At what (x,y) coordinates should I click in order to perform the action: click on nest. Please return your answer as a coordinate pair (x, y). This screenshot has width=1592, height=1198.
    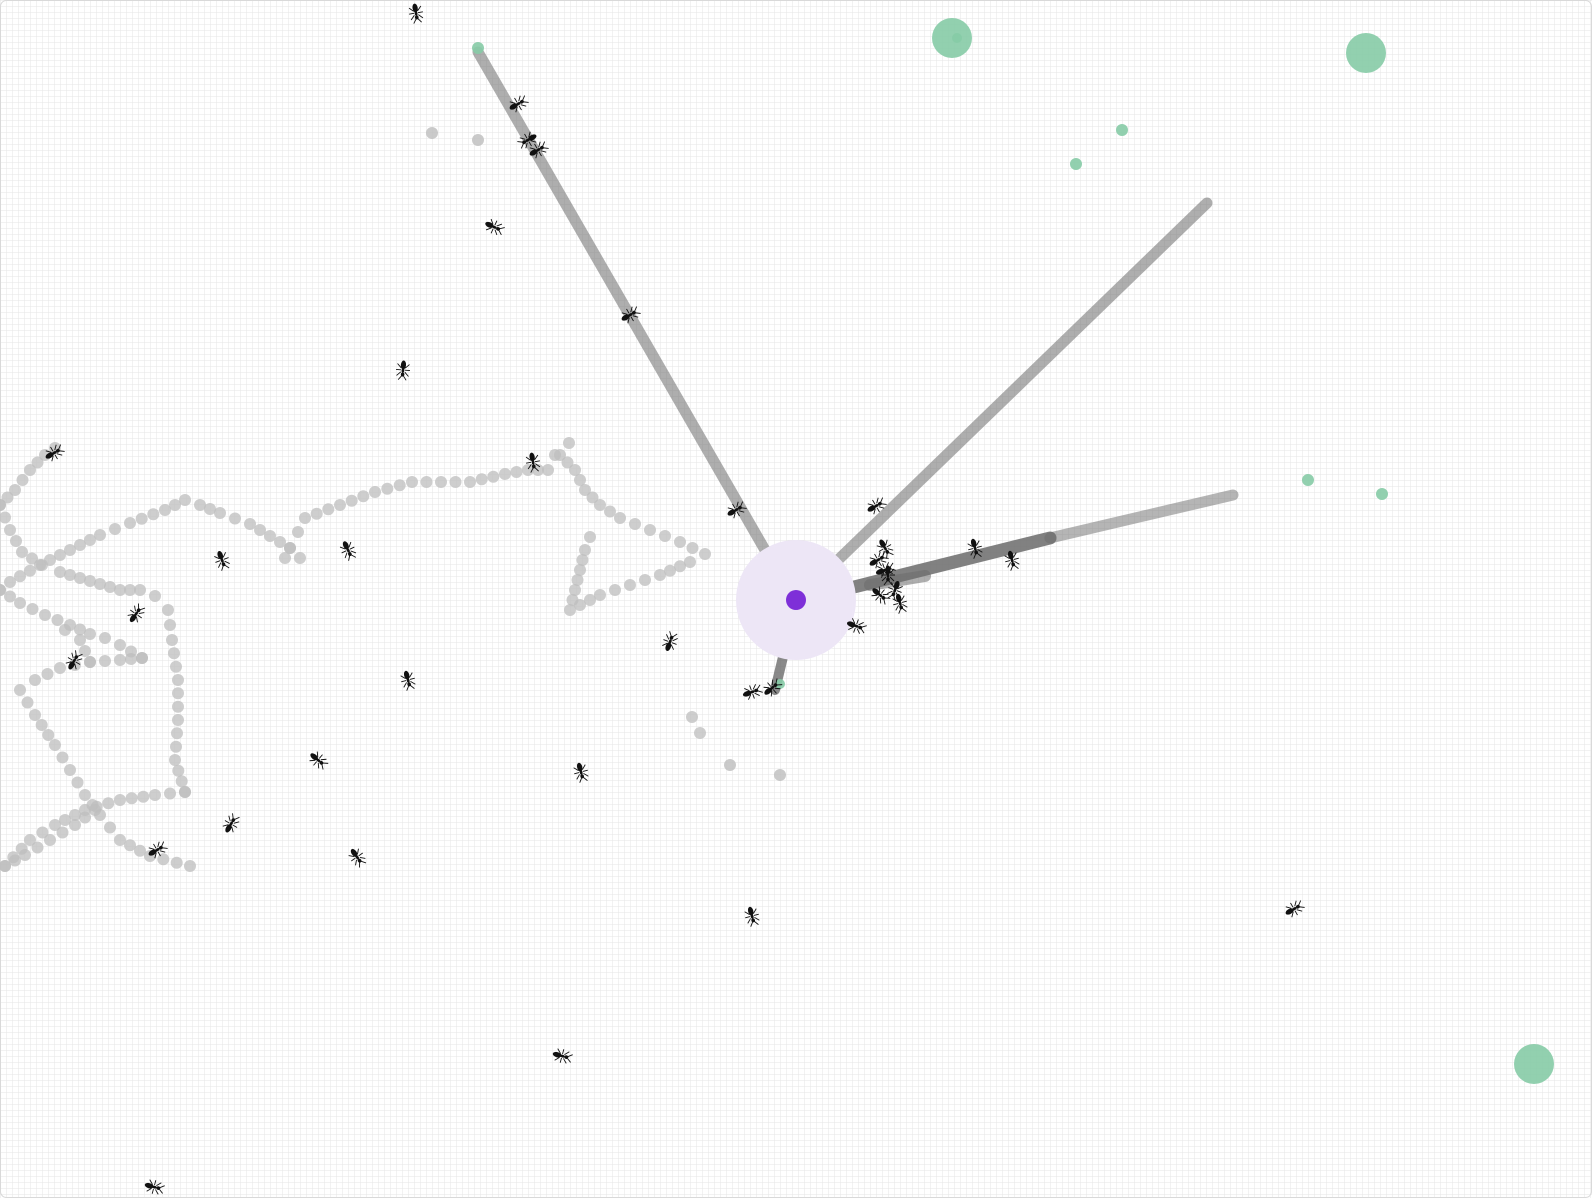
    Looking at the image, I should click on (796, 600).